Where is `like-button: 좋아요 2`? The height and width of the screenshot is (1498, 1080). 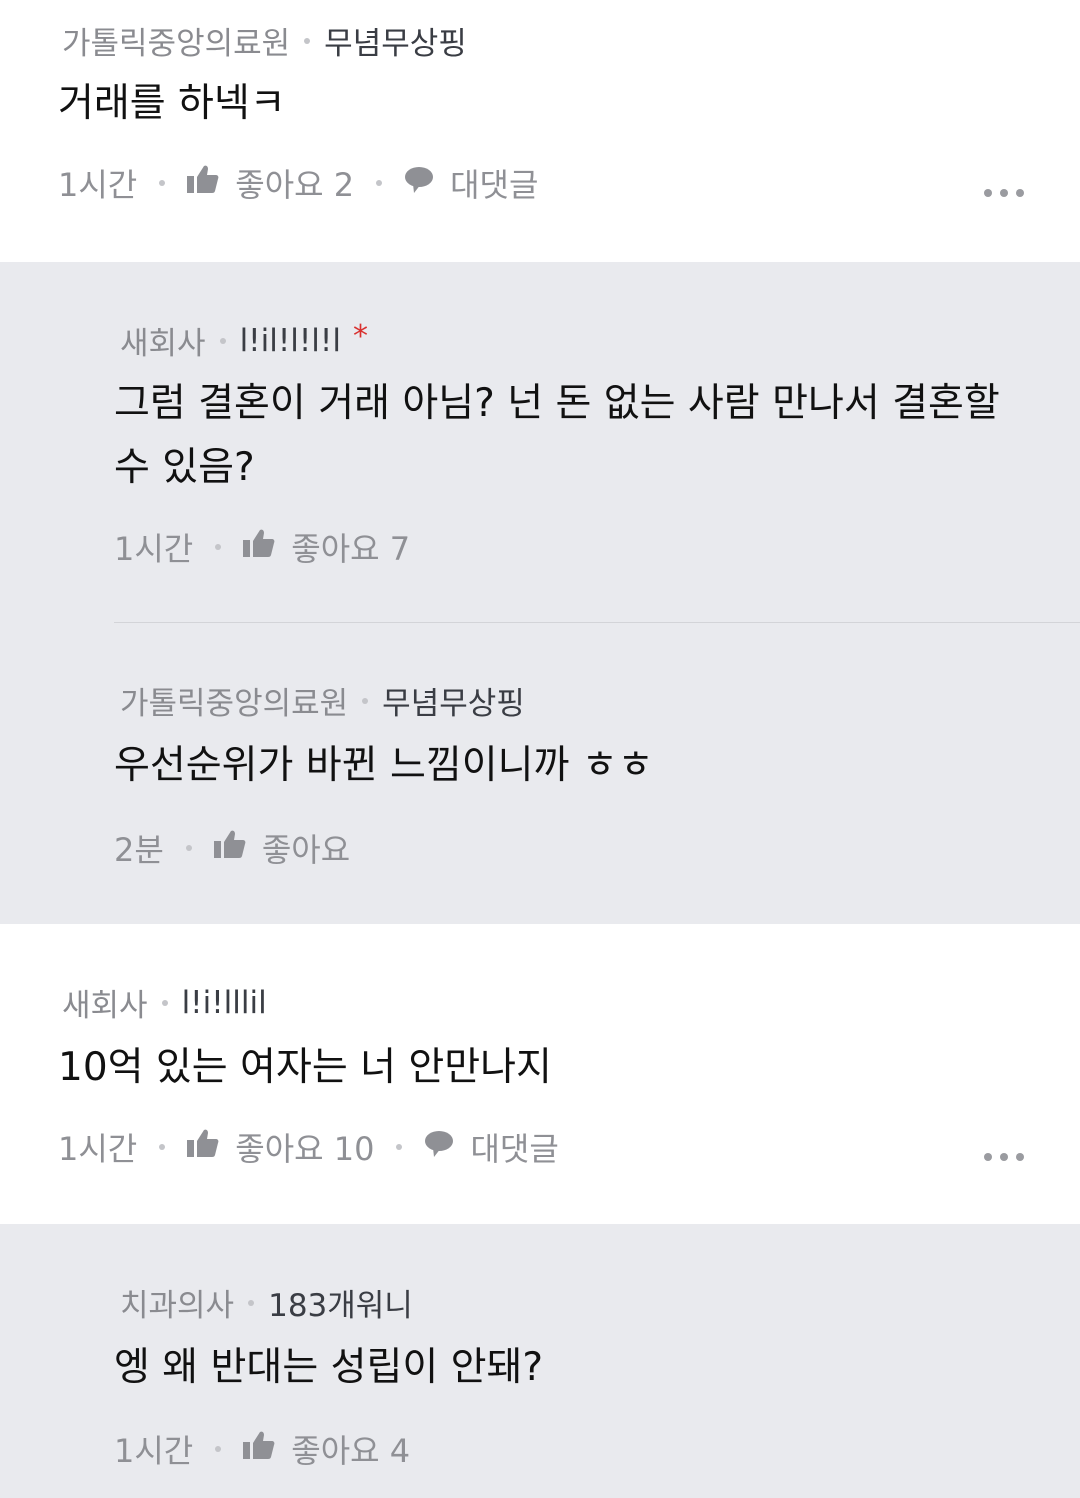 like-button: 좋아요 2 is located at coordinates (270, 183).